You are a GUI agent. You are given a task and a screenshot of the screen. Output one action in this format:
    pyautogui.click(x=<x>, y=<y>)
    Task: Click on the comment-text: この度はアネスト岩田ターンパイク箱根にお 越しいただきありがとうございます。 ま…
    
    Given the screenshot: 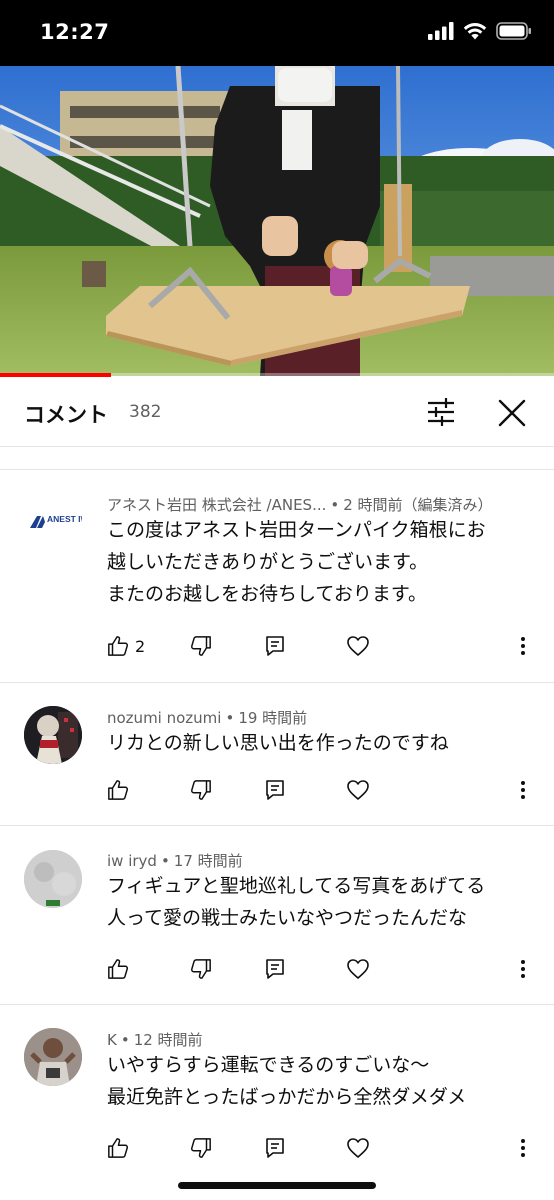 What is the action you would take?
    pyautogui.click(x=317, y=562)
    